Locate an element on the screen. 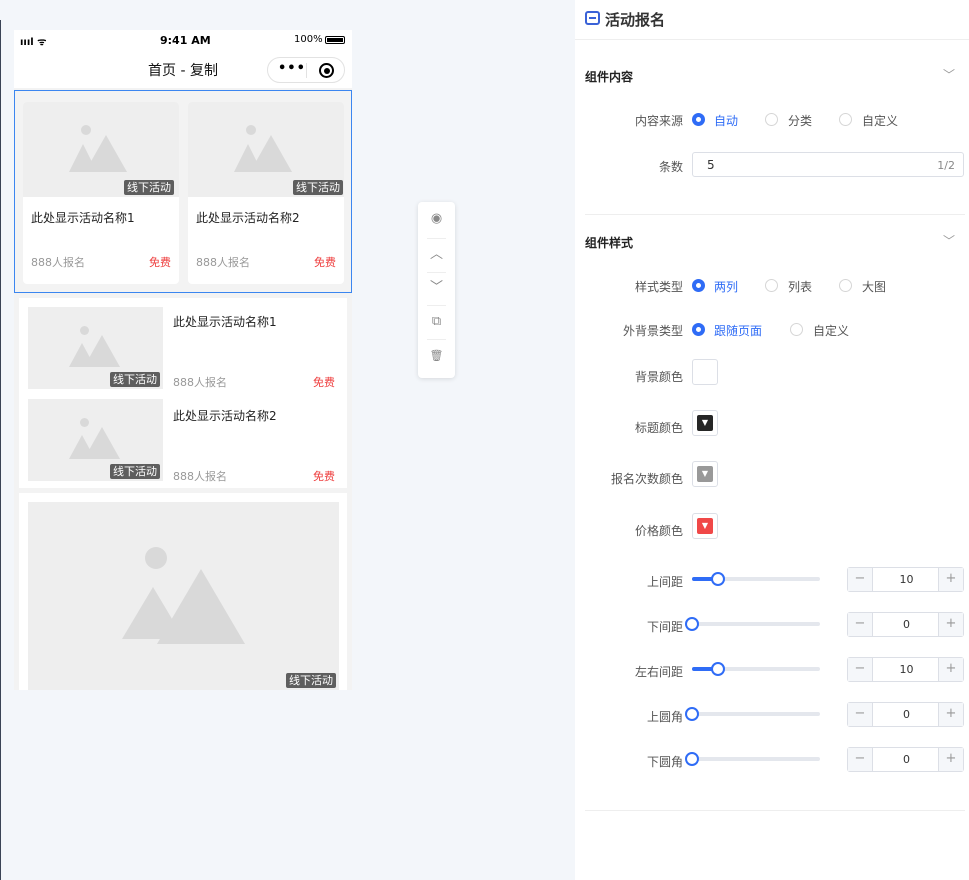 The width and height of the screenshot is (969, 880). more-icon: ••• is located at coordinates (292, 68).